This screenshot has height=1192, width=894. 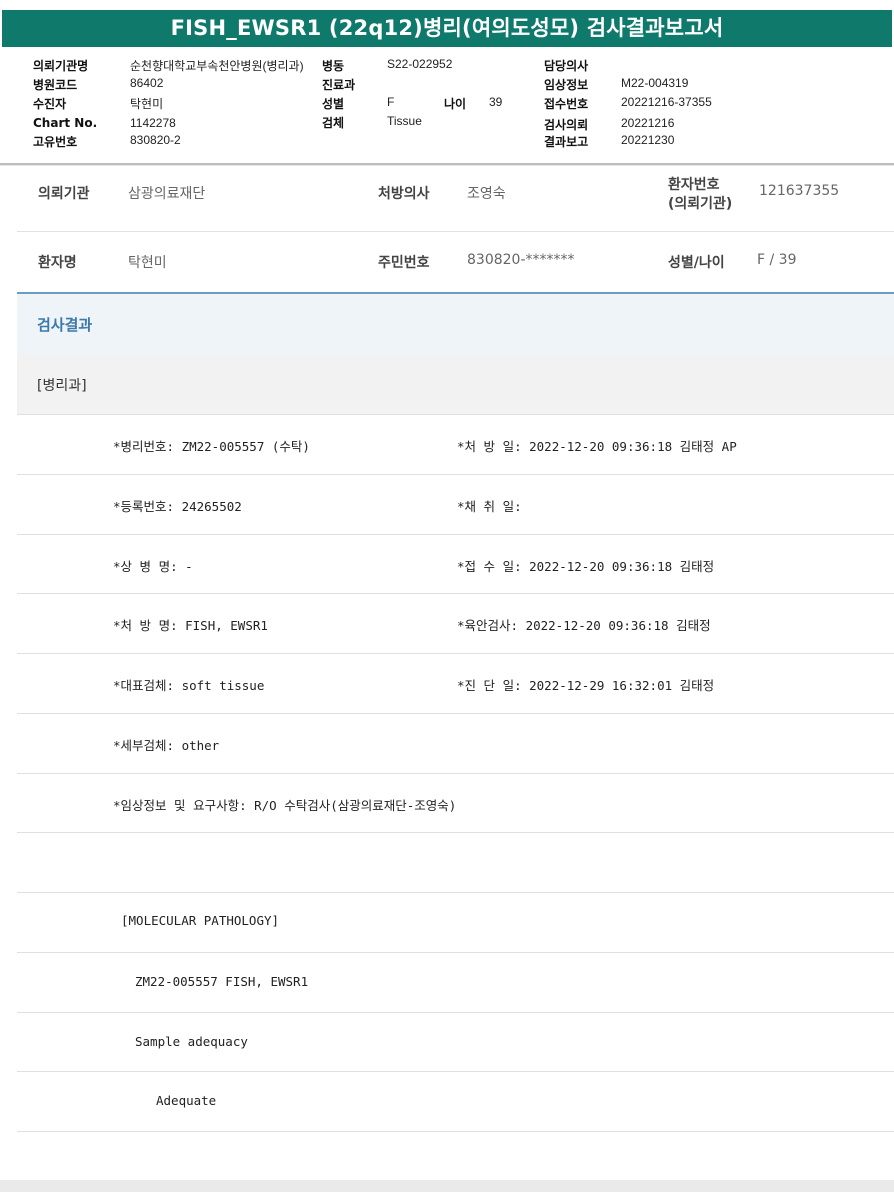 What do you see at coordinates (200, 920) in the screenshot?
I see `report-line: [MOLECULAR PATHOLOGY]` at bounding box center [200, 920].